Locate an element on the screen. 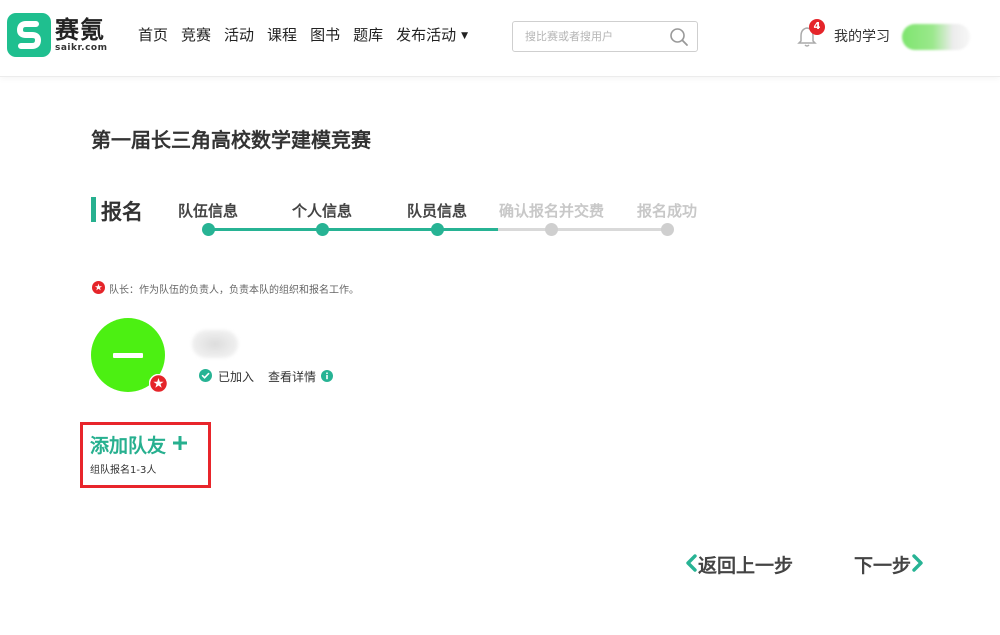 Image resolution: width=1000 pixels, height=635 pixels. logo-s-icon is located at coordinates (29, 35).